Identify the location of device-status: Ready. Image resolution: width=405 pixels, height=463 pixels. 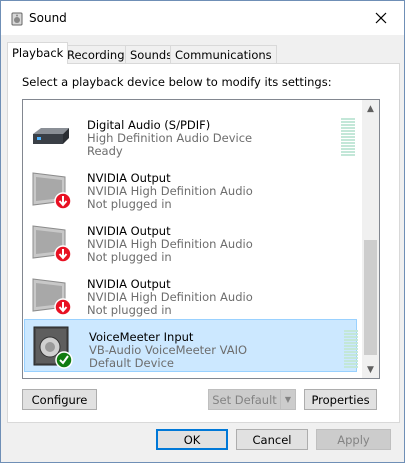
(105, 151).